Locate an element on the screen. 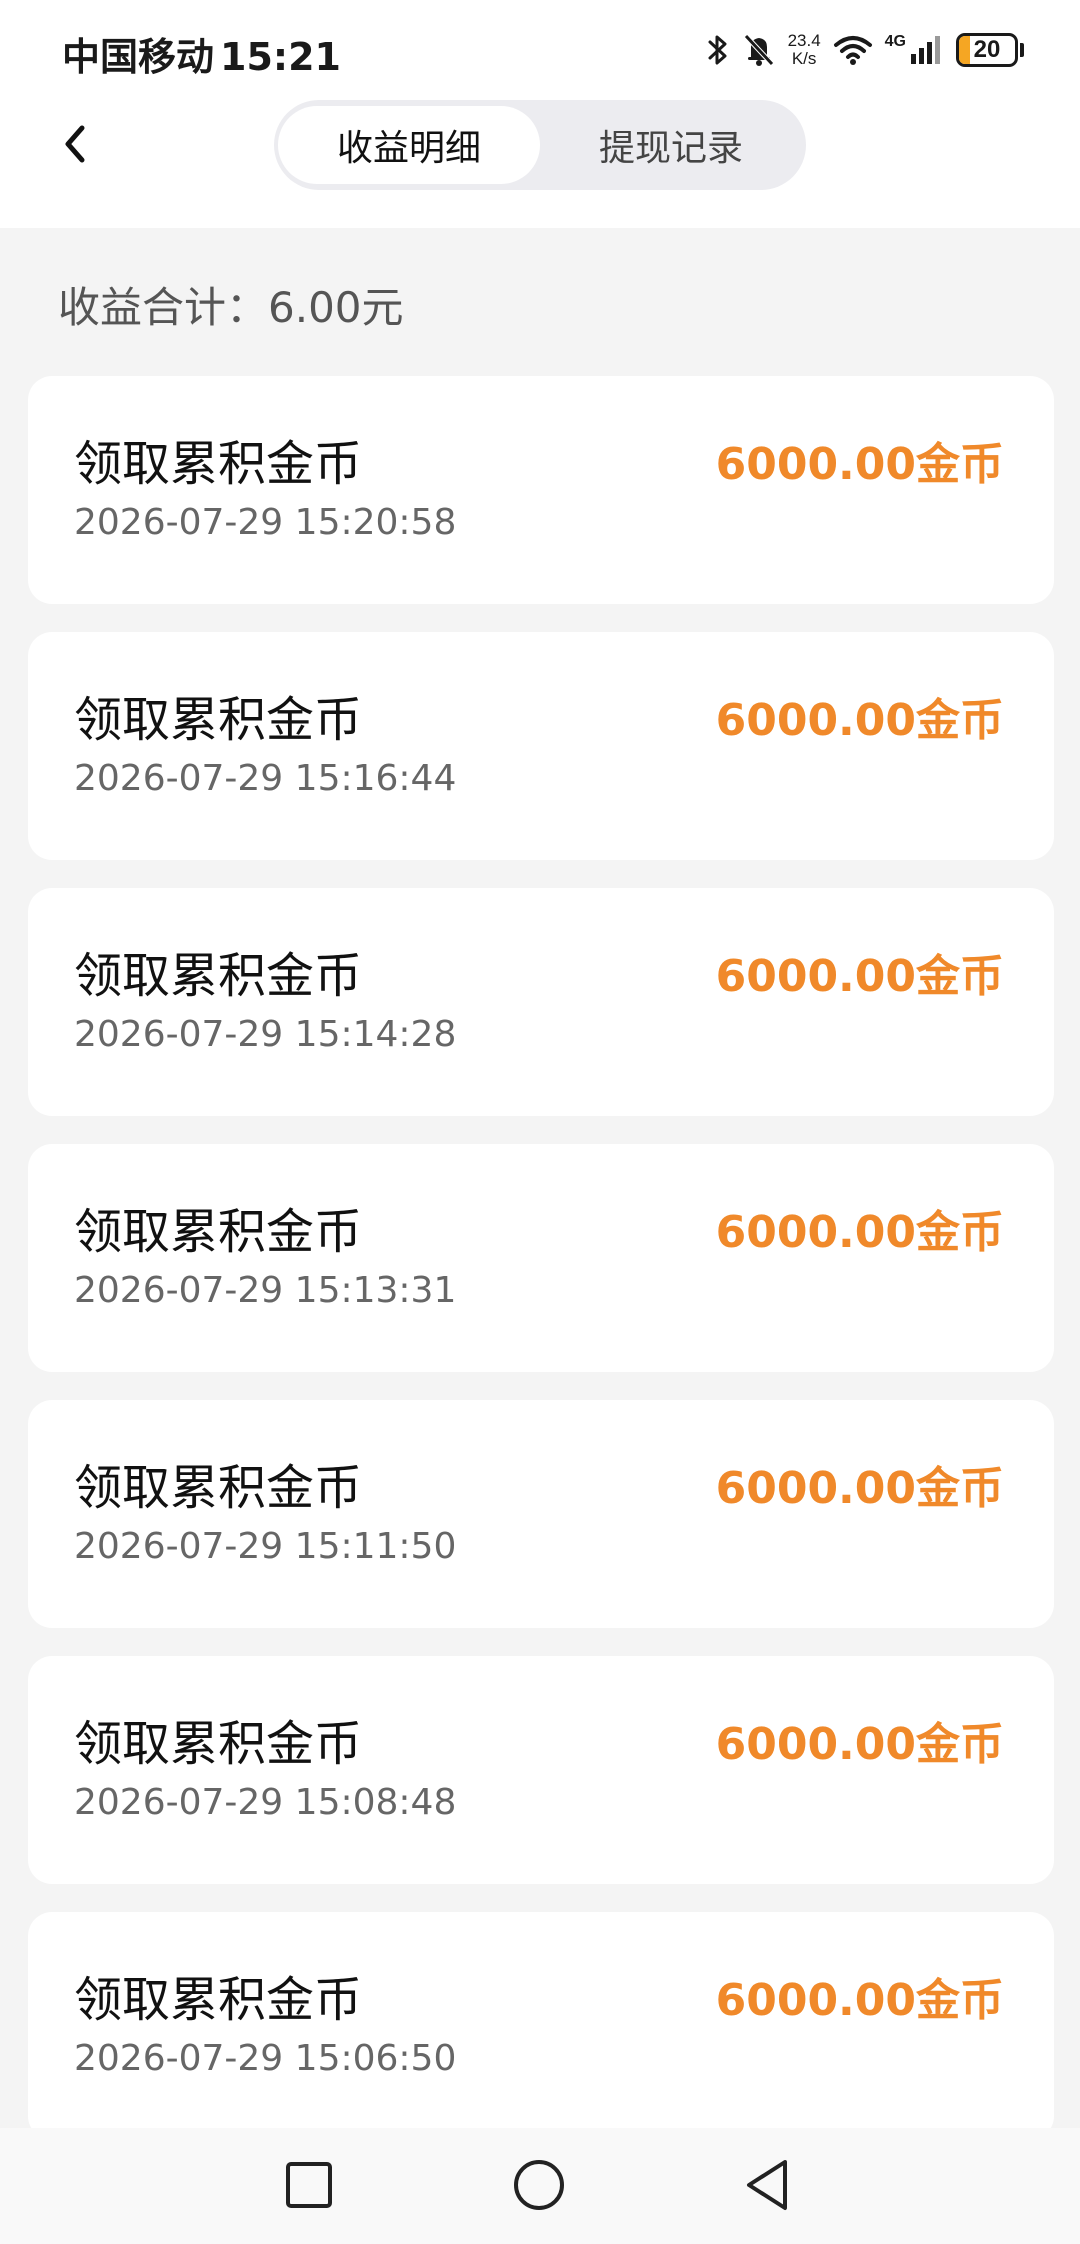 This screenshot has width=1080, height=2244. record-card: 领取累积金币 2026-07-29 15:13:31 6000.00金币 is located at coordinates (541, 1258).